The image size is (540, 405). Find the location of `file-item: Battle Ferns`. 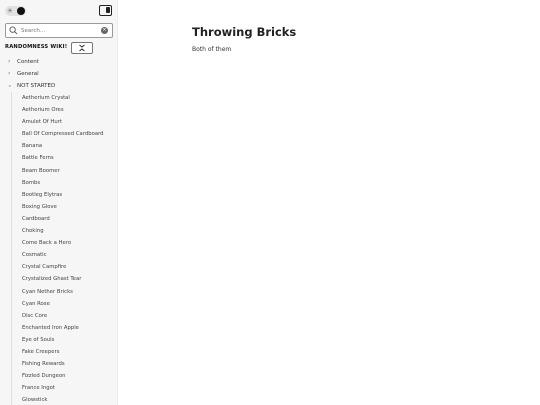

file-item: Battle Ferns is located at coordinates (58, 158).